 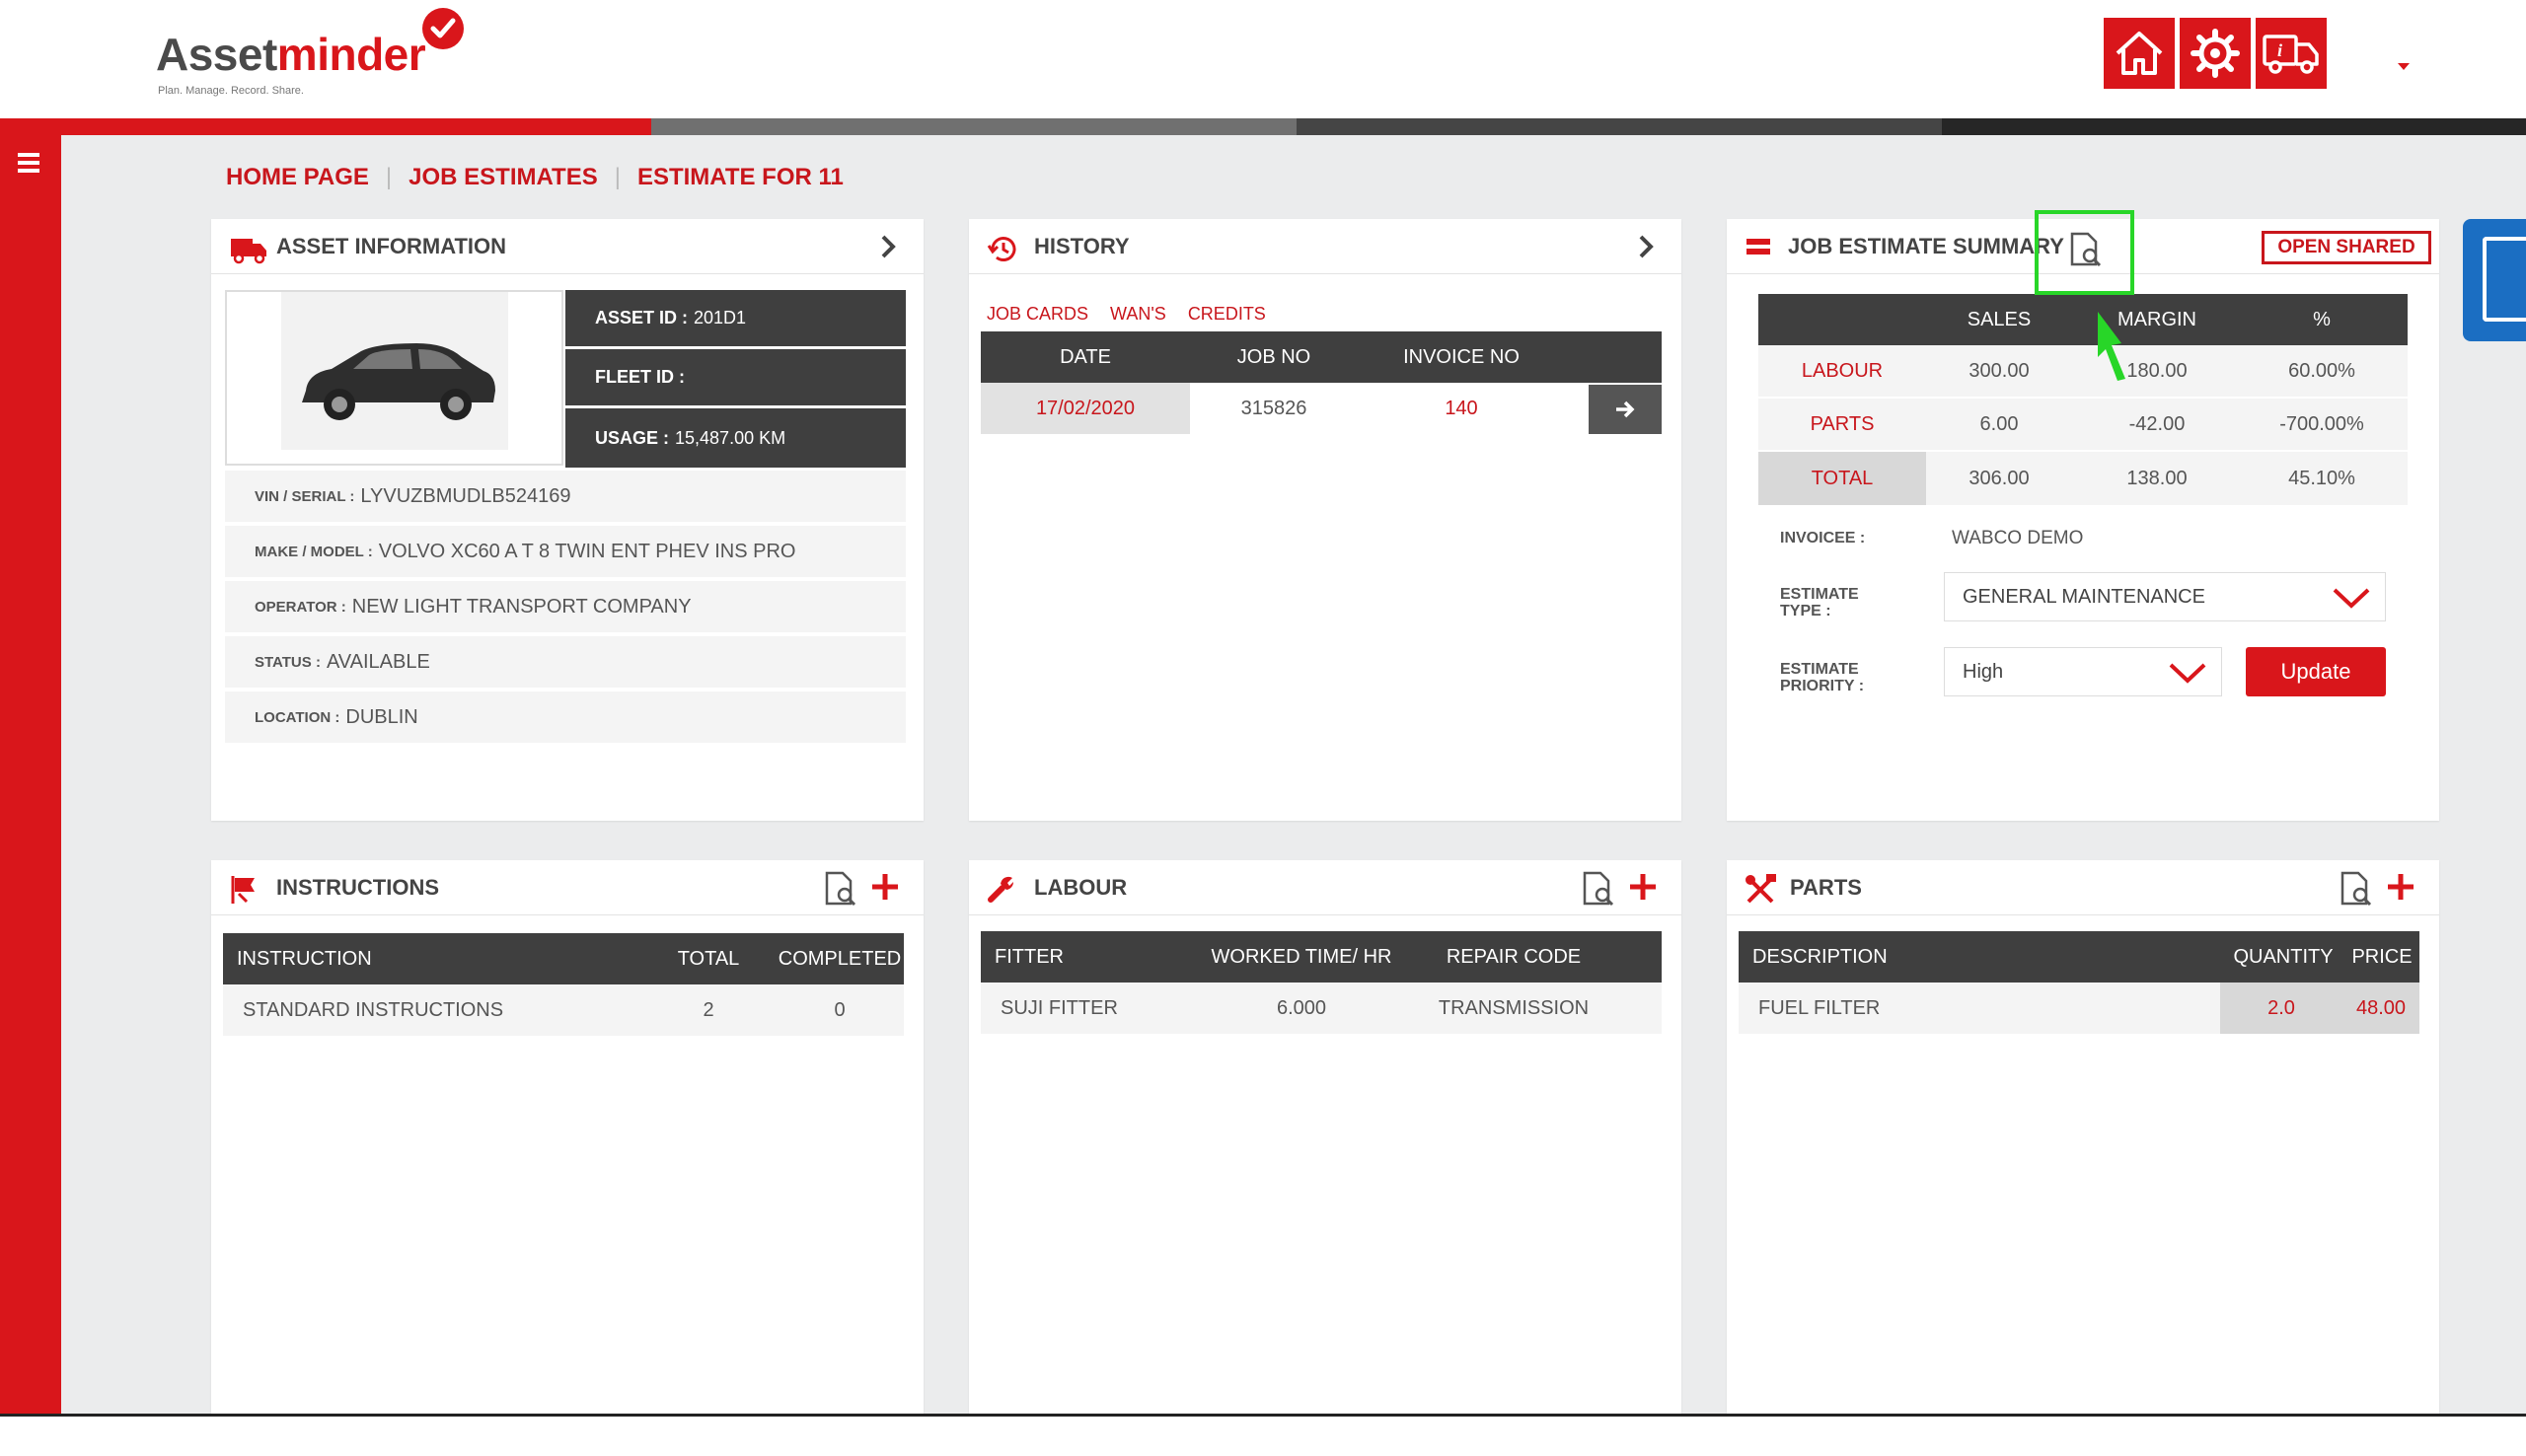 I want to click on history-clock-icon, so click(x=1005, y=247).